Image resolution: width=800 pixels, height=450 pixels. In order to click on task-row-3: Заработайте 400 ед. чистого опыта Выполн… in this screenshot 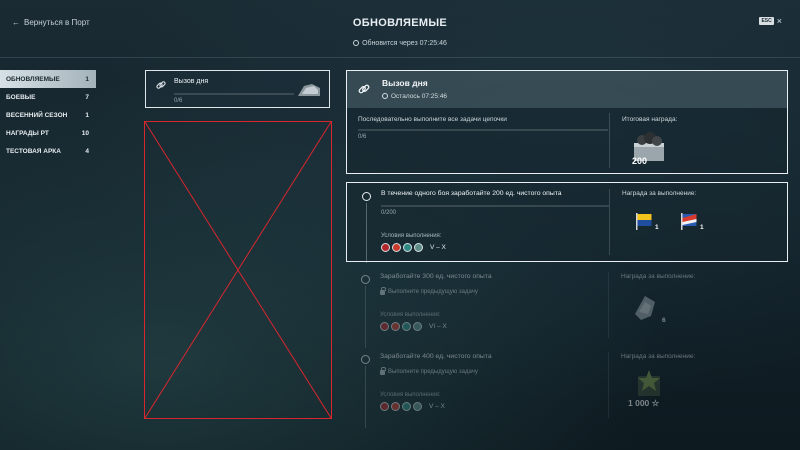, I will do `click(567, 387)`.